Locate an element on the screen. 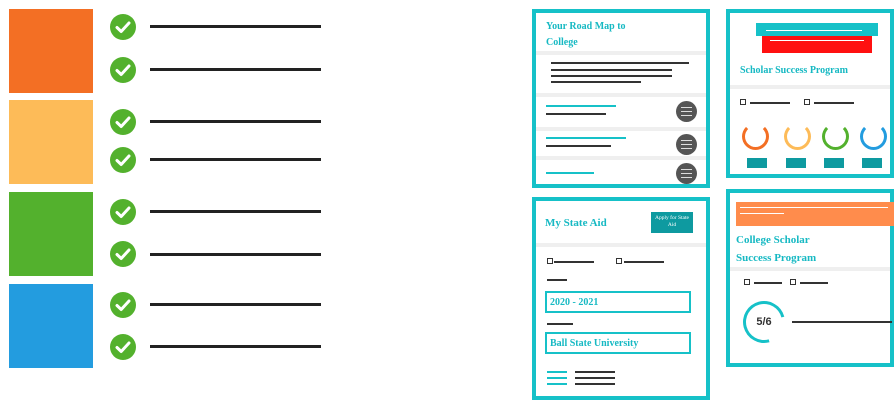 The image size is (894, 401). school-field: Ball State University is located at coordinates (618, 343).